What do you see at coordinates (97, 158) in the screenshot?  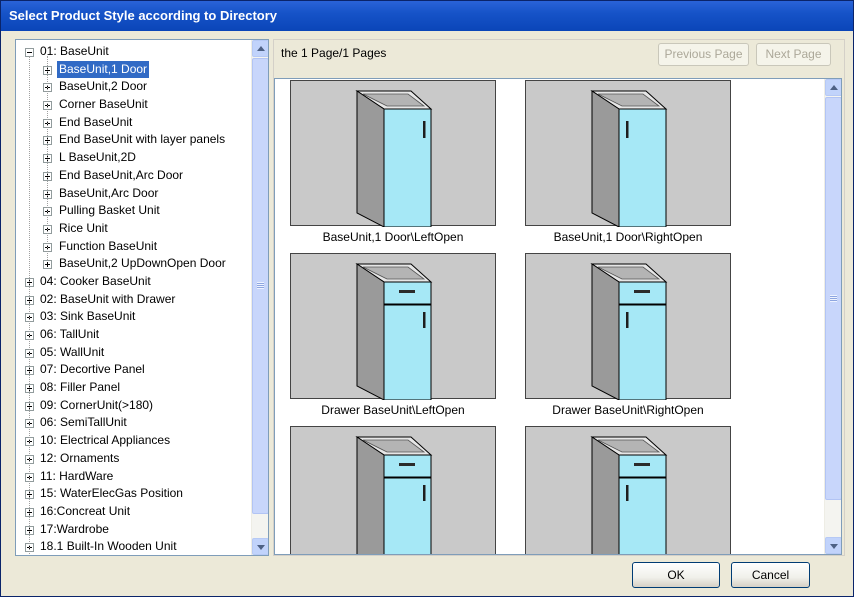 I see `tree-item-label: L BaseUnit,2D` at bounding box center [97, 158].